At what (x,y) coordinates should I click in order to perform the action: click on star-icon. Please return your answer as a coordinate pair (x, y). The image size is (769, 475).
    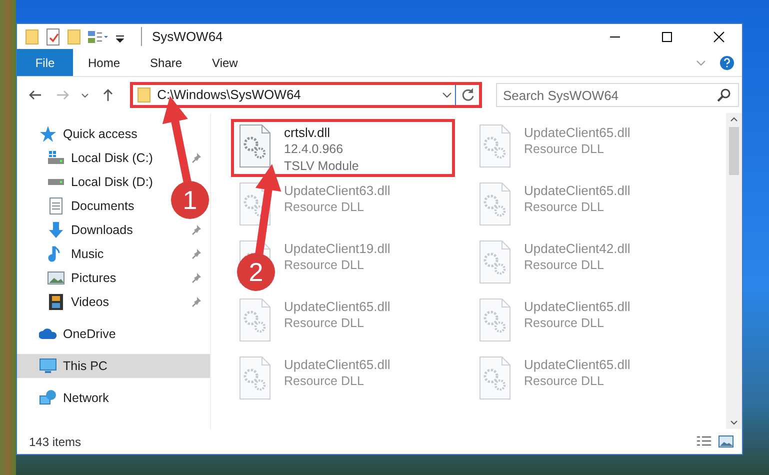
    Looking at the image, I should click on (48, 134).